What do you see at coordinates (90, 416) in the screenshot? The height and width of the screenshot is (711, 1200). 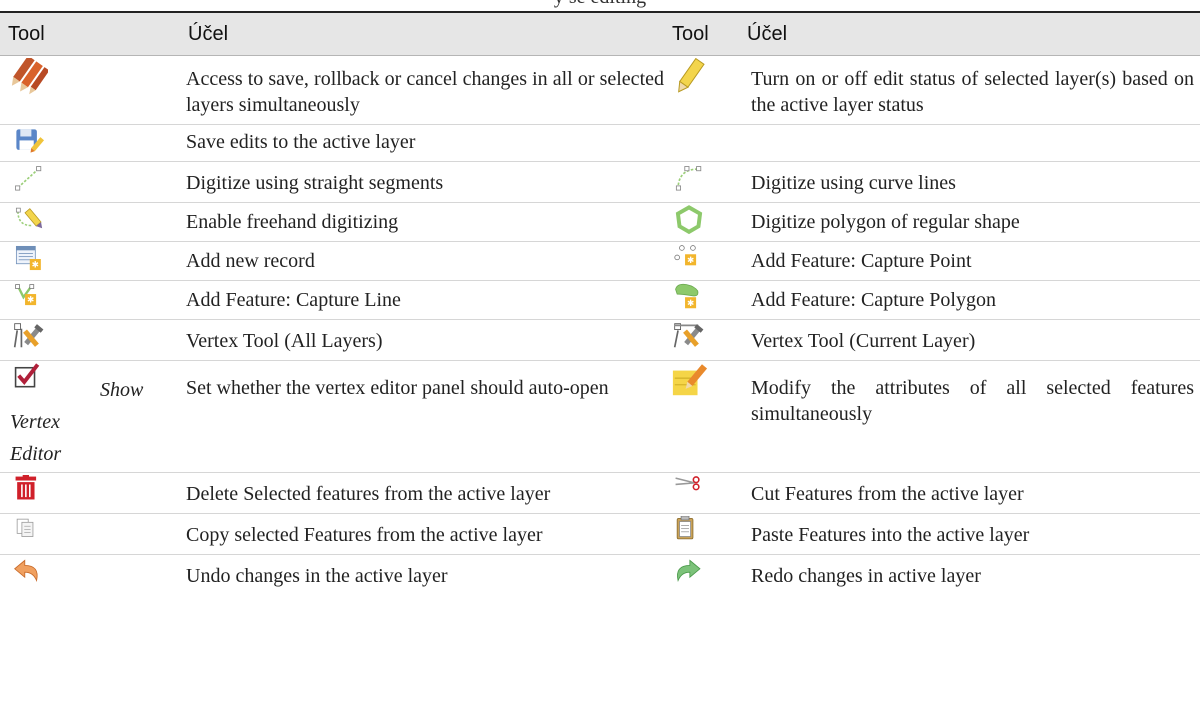 I see `tool-cell: Show Vertex Editor` at bounding box center [90, 416].